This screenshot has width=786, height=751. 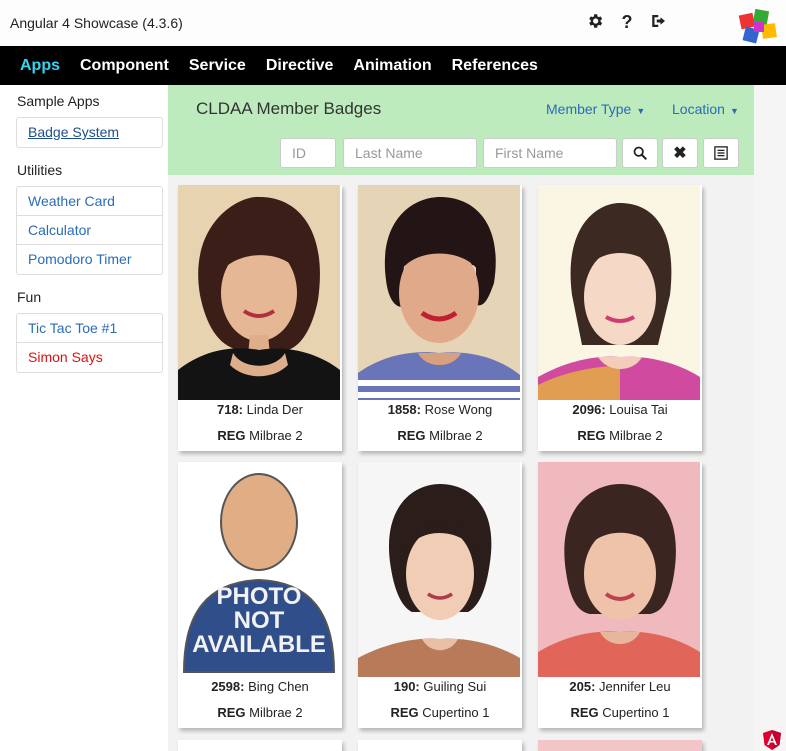 What do you see at coordinates (89, 259) in the screenshot?
I see `sidebar-item-pomodoro-timer: Pomodoro Timer` at bounding box center [89, 259].